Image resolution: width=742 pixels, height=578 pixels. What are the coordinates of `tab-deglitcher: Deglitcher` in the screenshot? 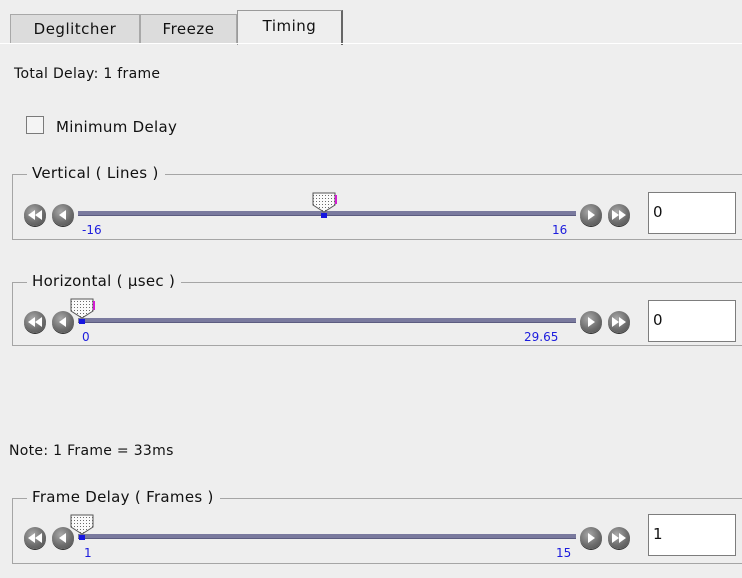 It's located at (75, 29).